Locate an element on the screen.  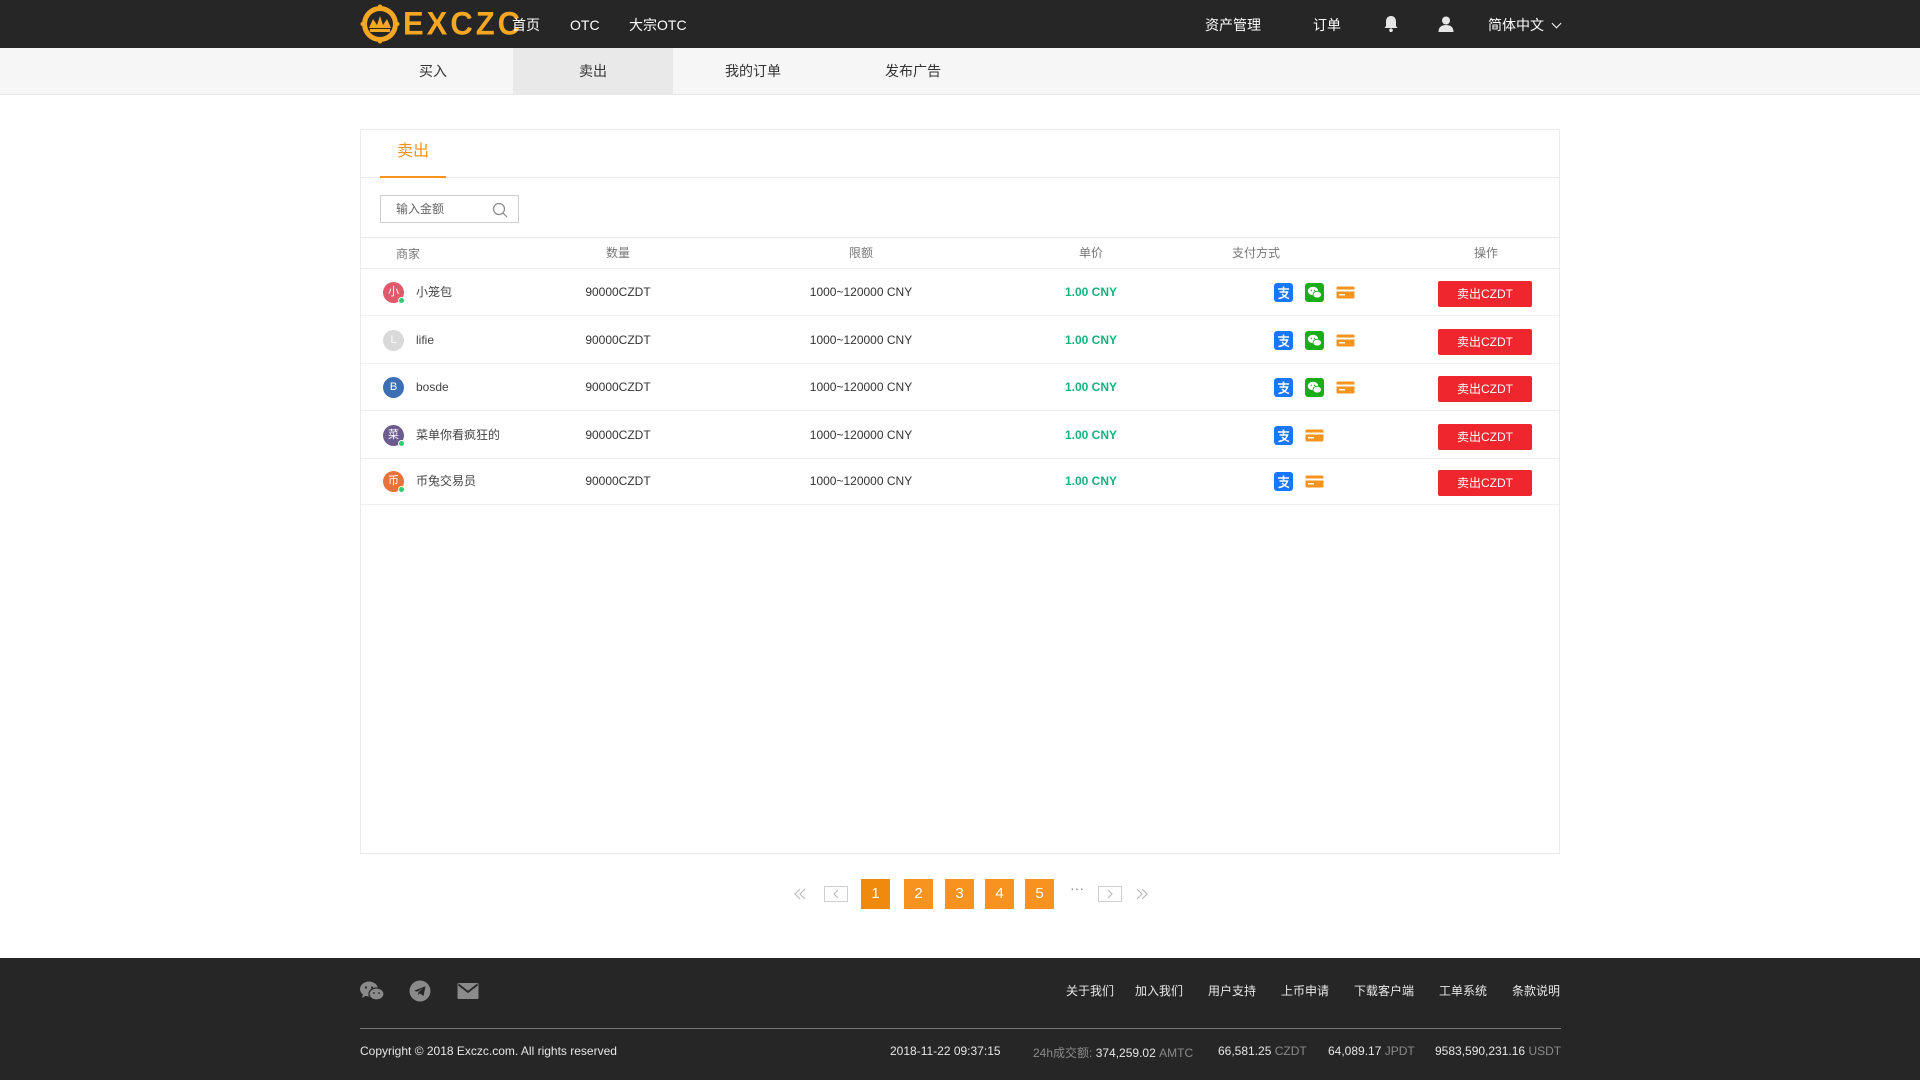
last-page-icon is located at coordinates (1142, 894).